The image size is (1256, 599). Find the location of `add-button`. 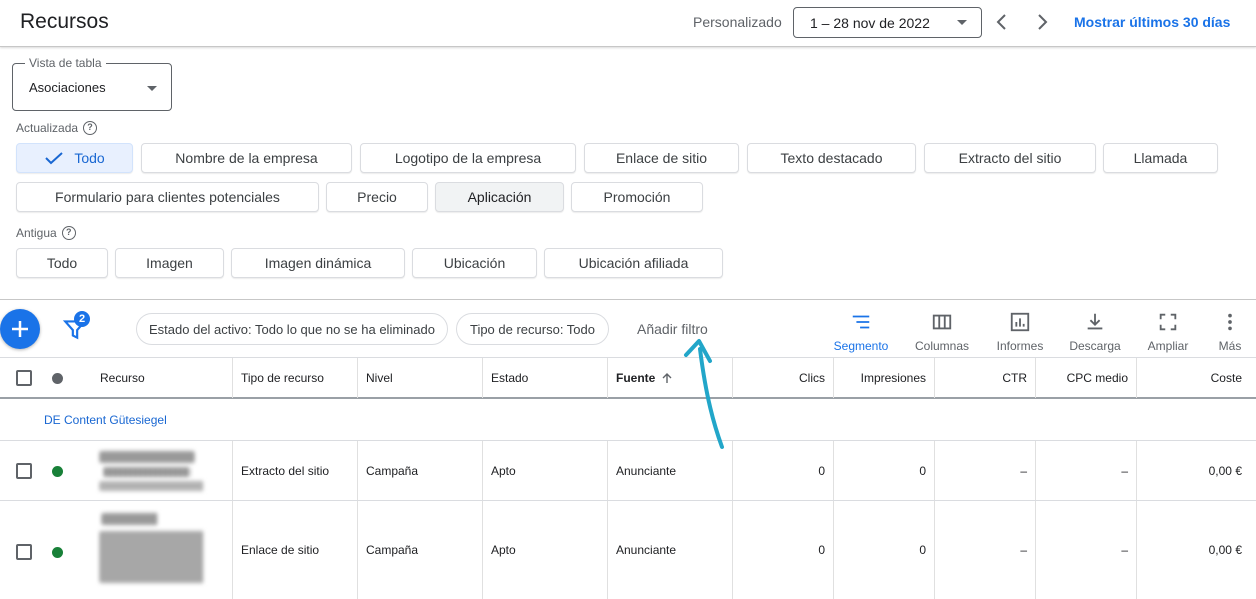

add-button is located at coordinates (20, 329).